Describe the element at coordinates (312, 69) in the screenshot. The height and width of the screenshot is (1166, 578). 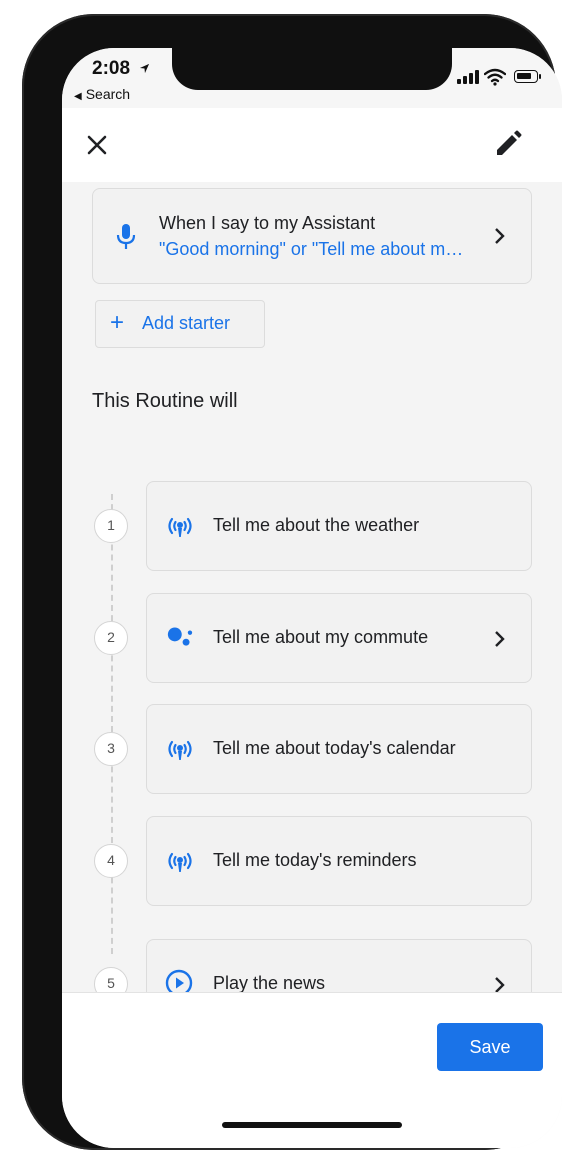
I see `notch` at that location.